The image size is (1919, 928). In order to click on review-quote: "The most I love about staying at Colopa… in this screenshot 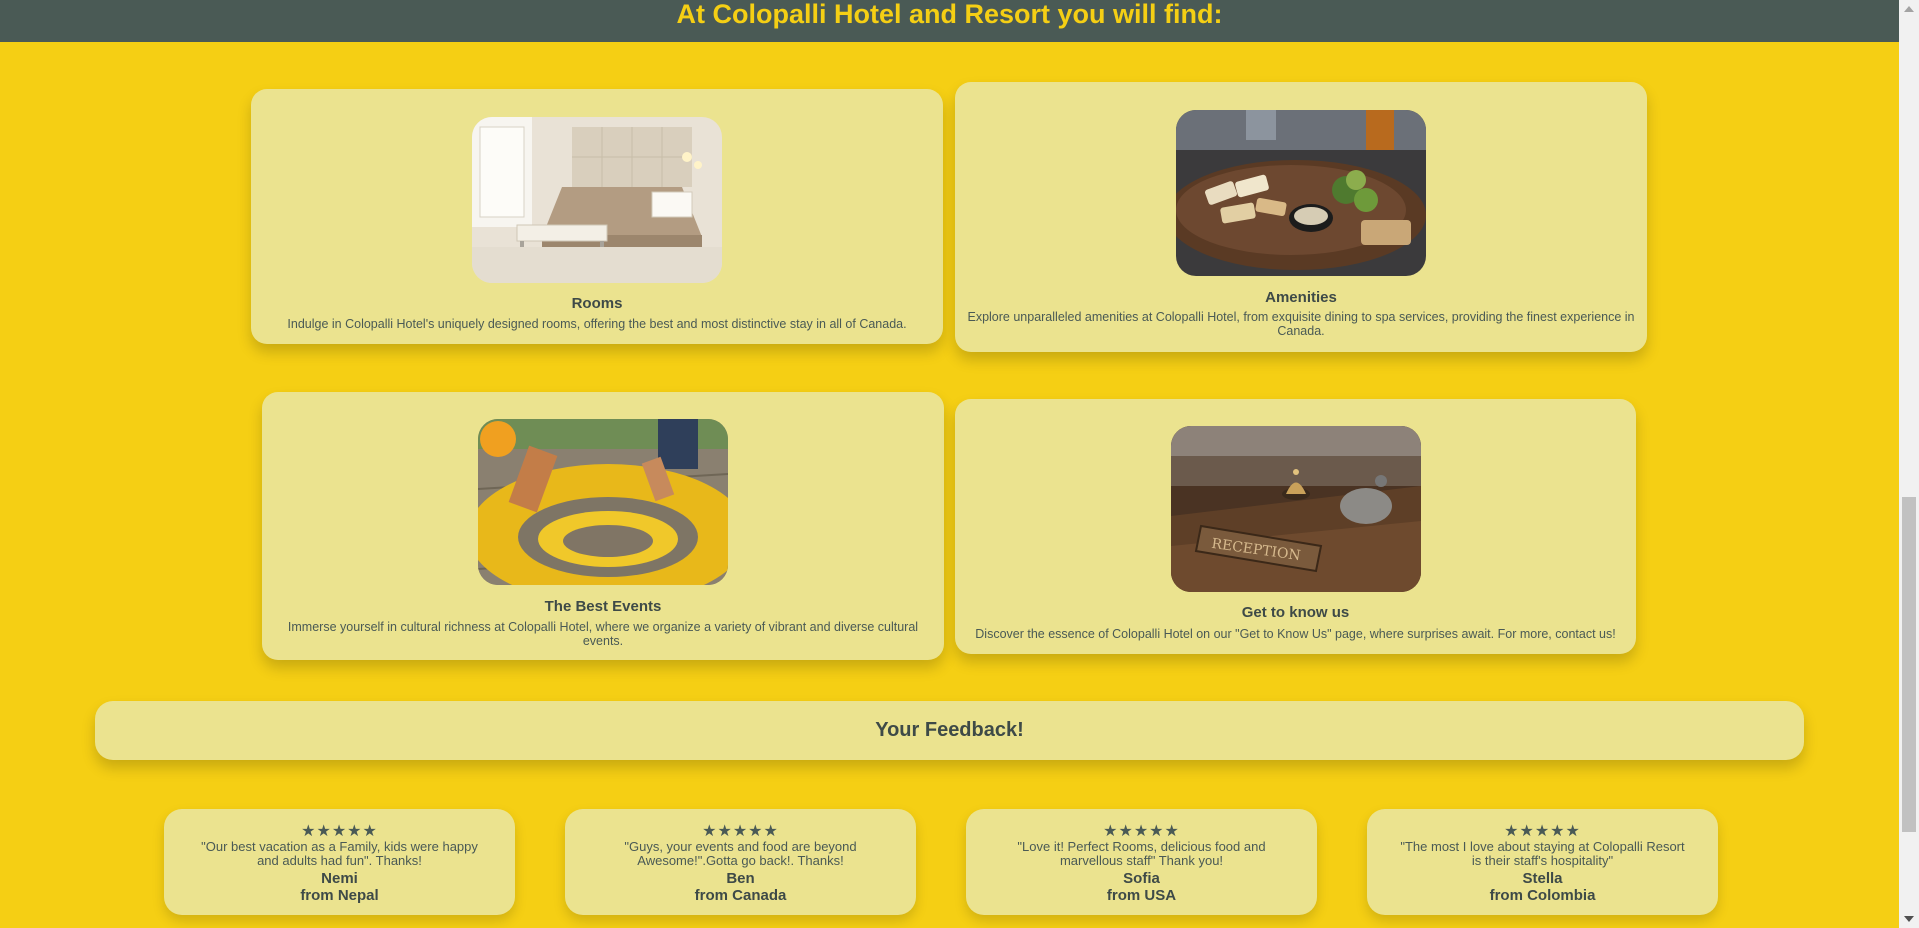, I will do `click(1542, 853)`.